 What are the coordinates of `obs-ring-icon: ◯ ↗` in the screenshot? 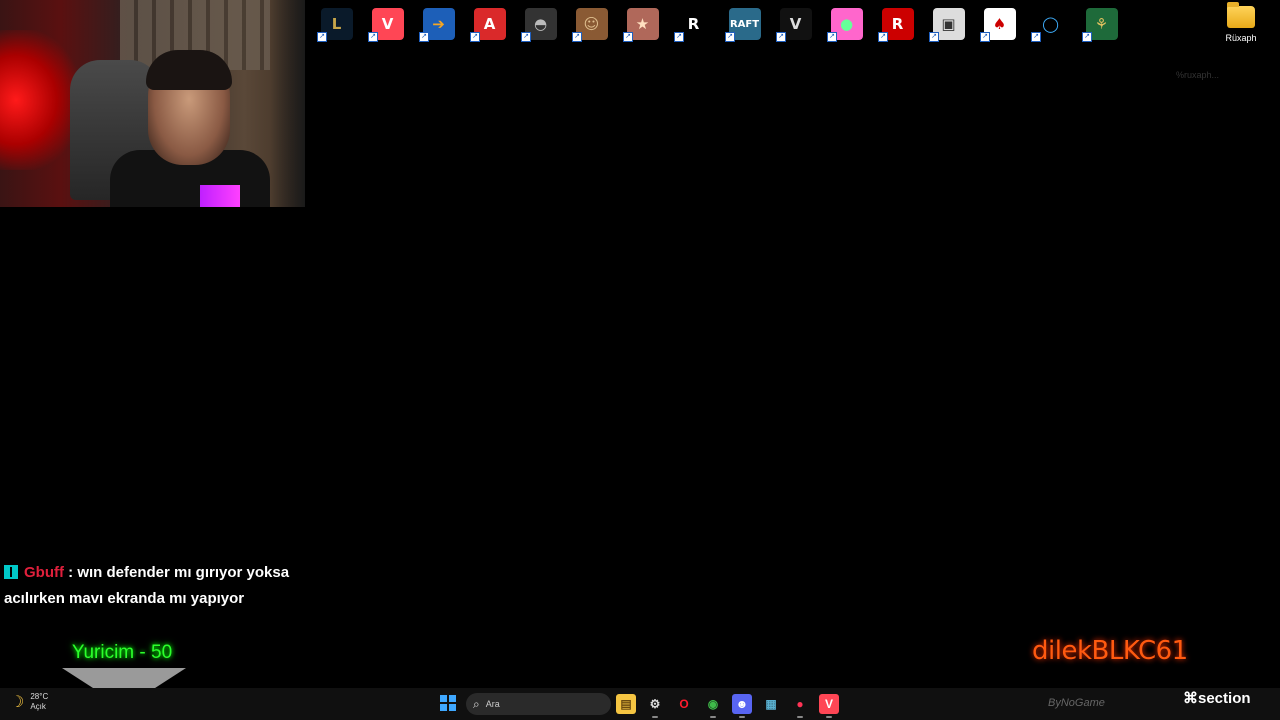 It's located at (1050, 24).